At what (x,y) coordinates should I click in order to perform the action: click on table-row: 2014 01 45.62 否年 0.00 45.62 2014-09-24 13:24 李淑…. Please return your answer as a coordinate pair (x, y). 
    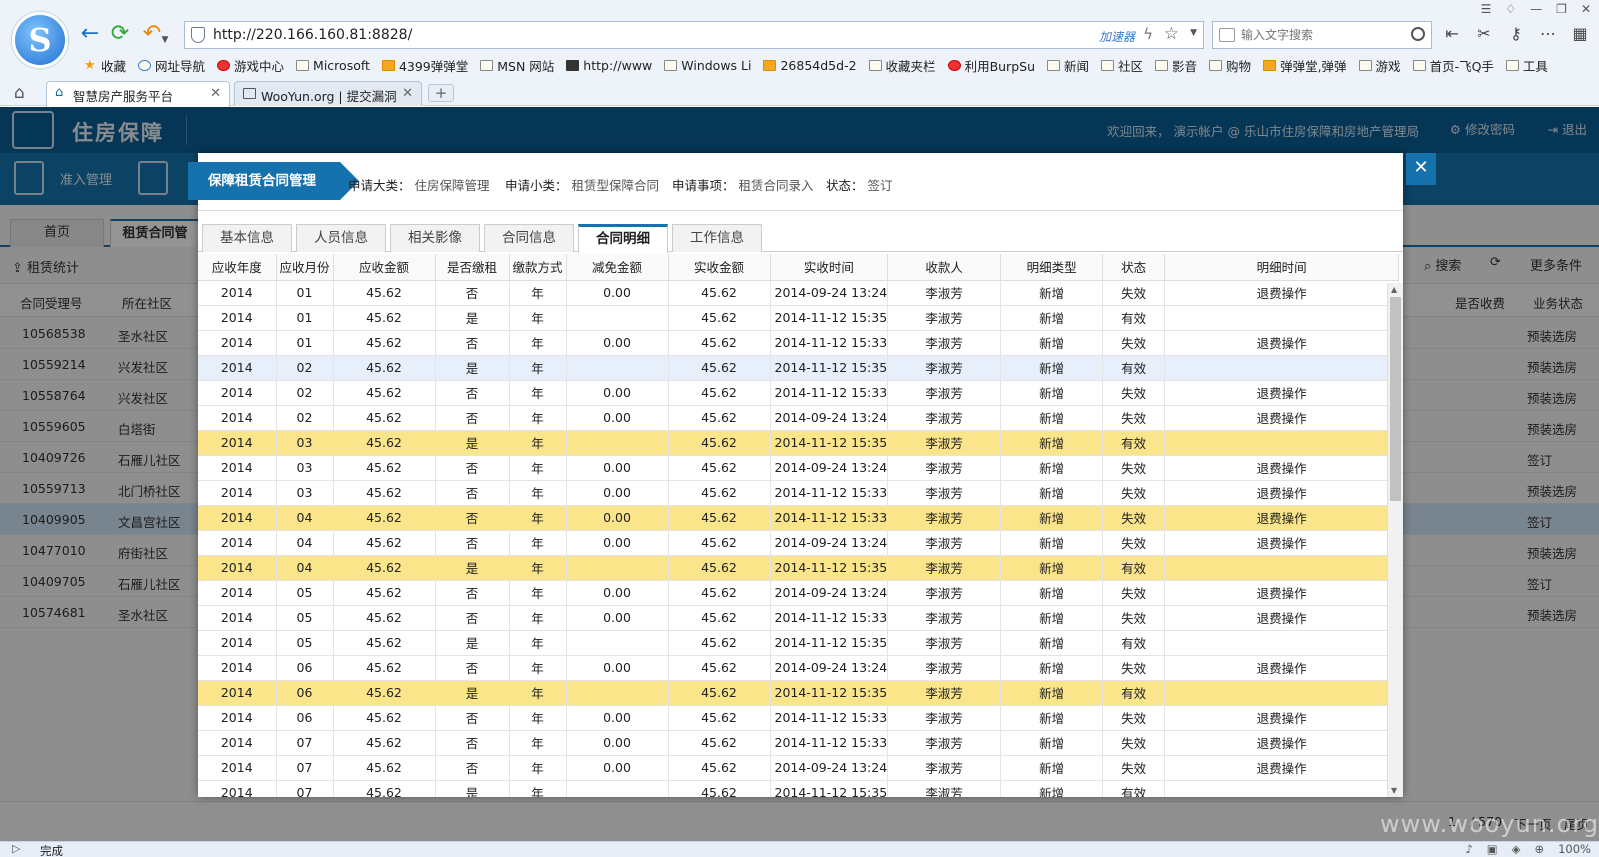
    Looking at the image, I should click on (799, 293).